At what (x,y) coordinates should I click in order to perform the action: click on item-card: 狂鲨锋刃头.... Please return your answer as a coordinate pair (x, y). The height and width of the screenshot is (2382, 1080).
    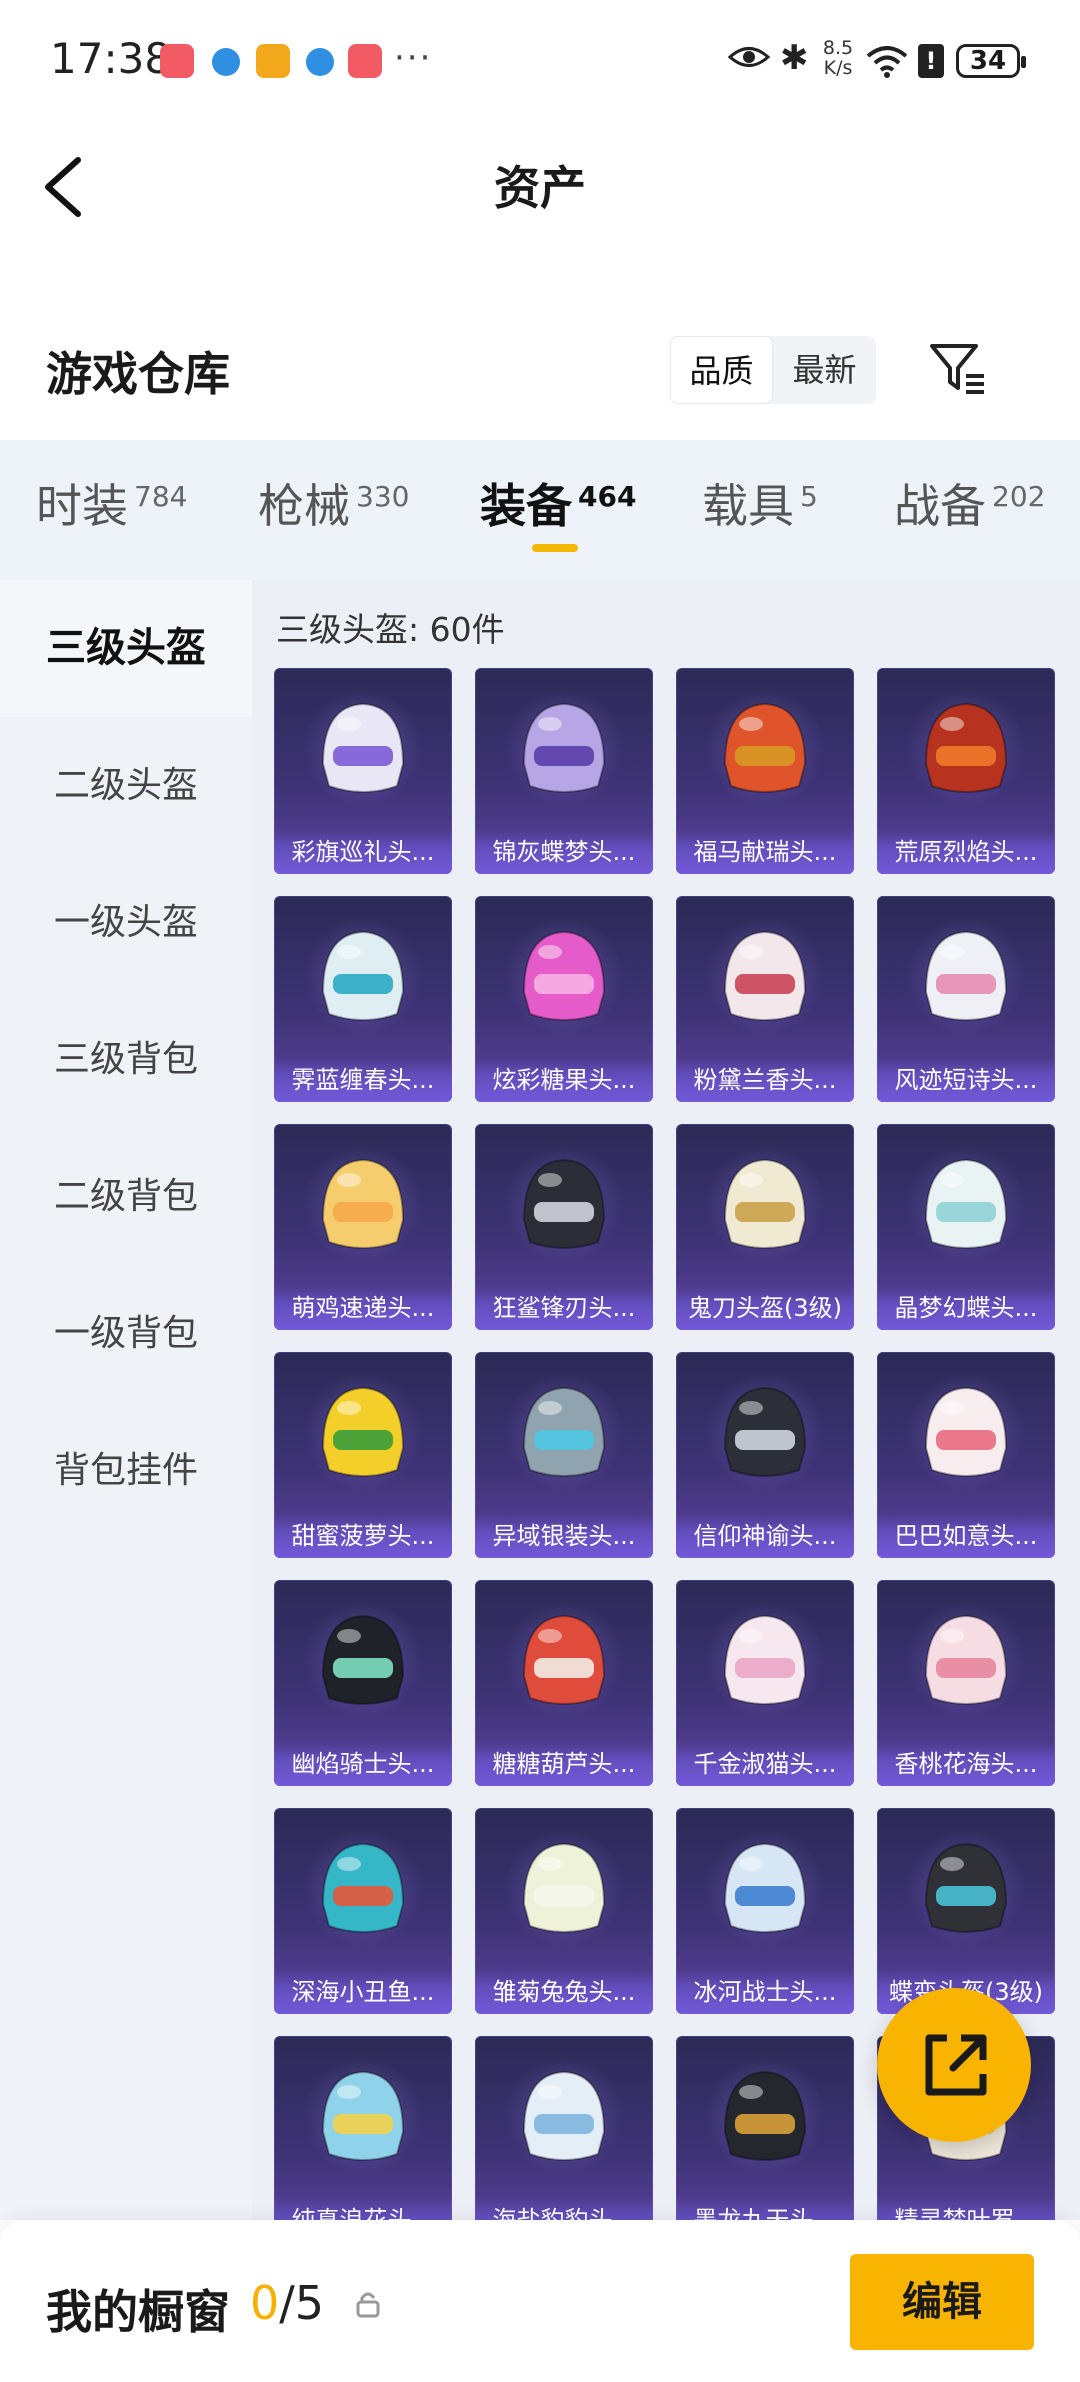
    Looking at the image, I should click on (564, 1227).